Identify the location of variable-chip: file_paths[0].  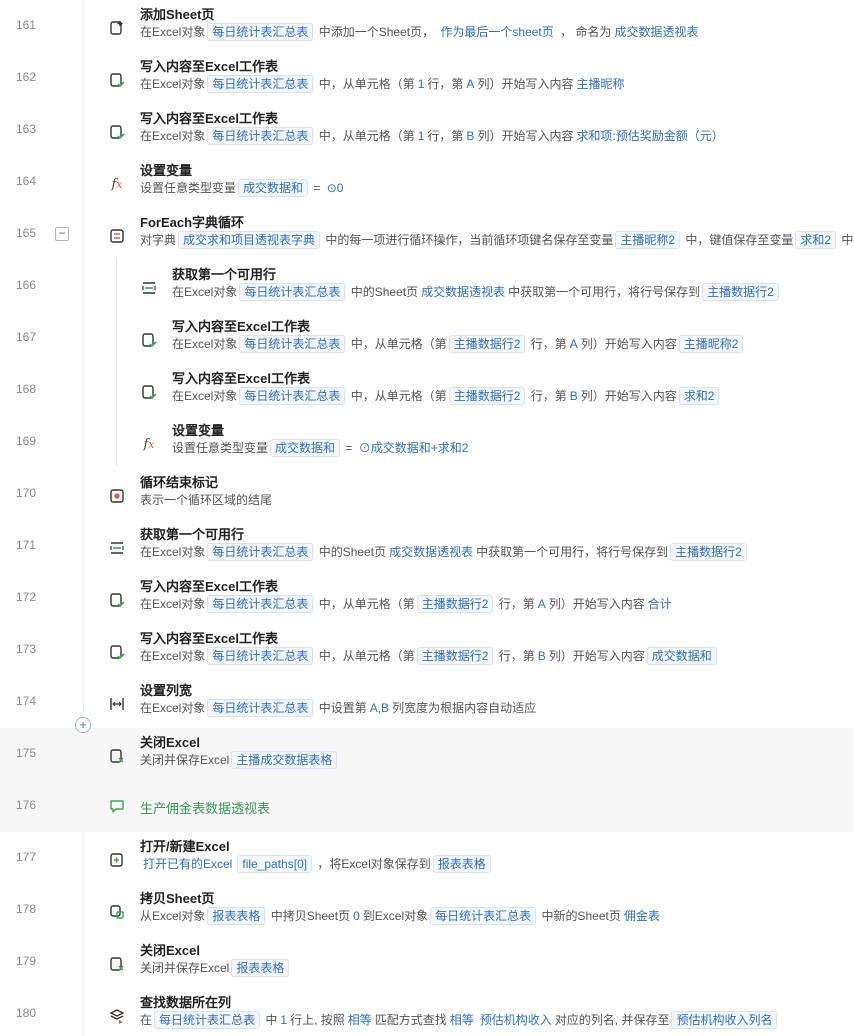
(275, 864).